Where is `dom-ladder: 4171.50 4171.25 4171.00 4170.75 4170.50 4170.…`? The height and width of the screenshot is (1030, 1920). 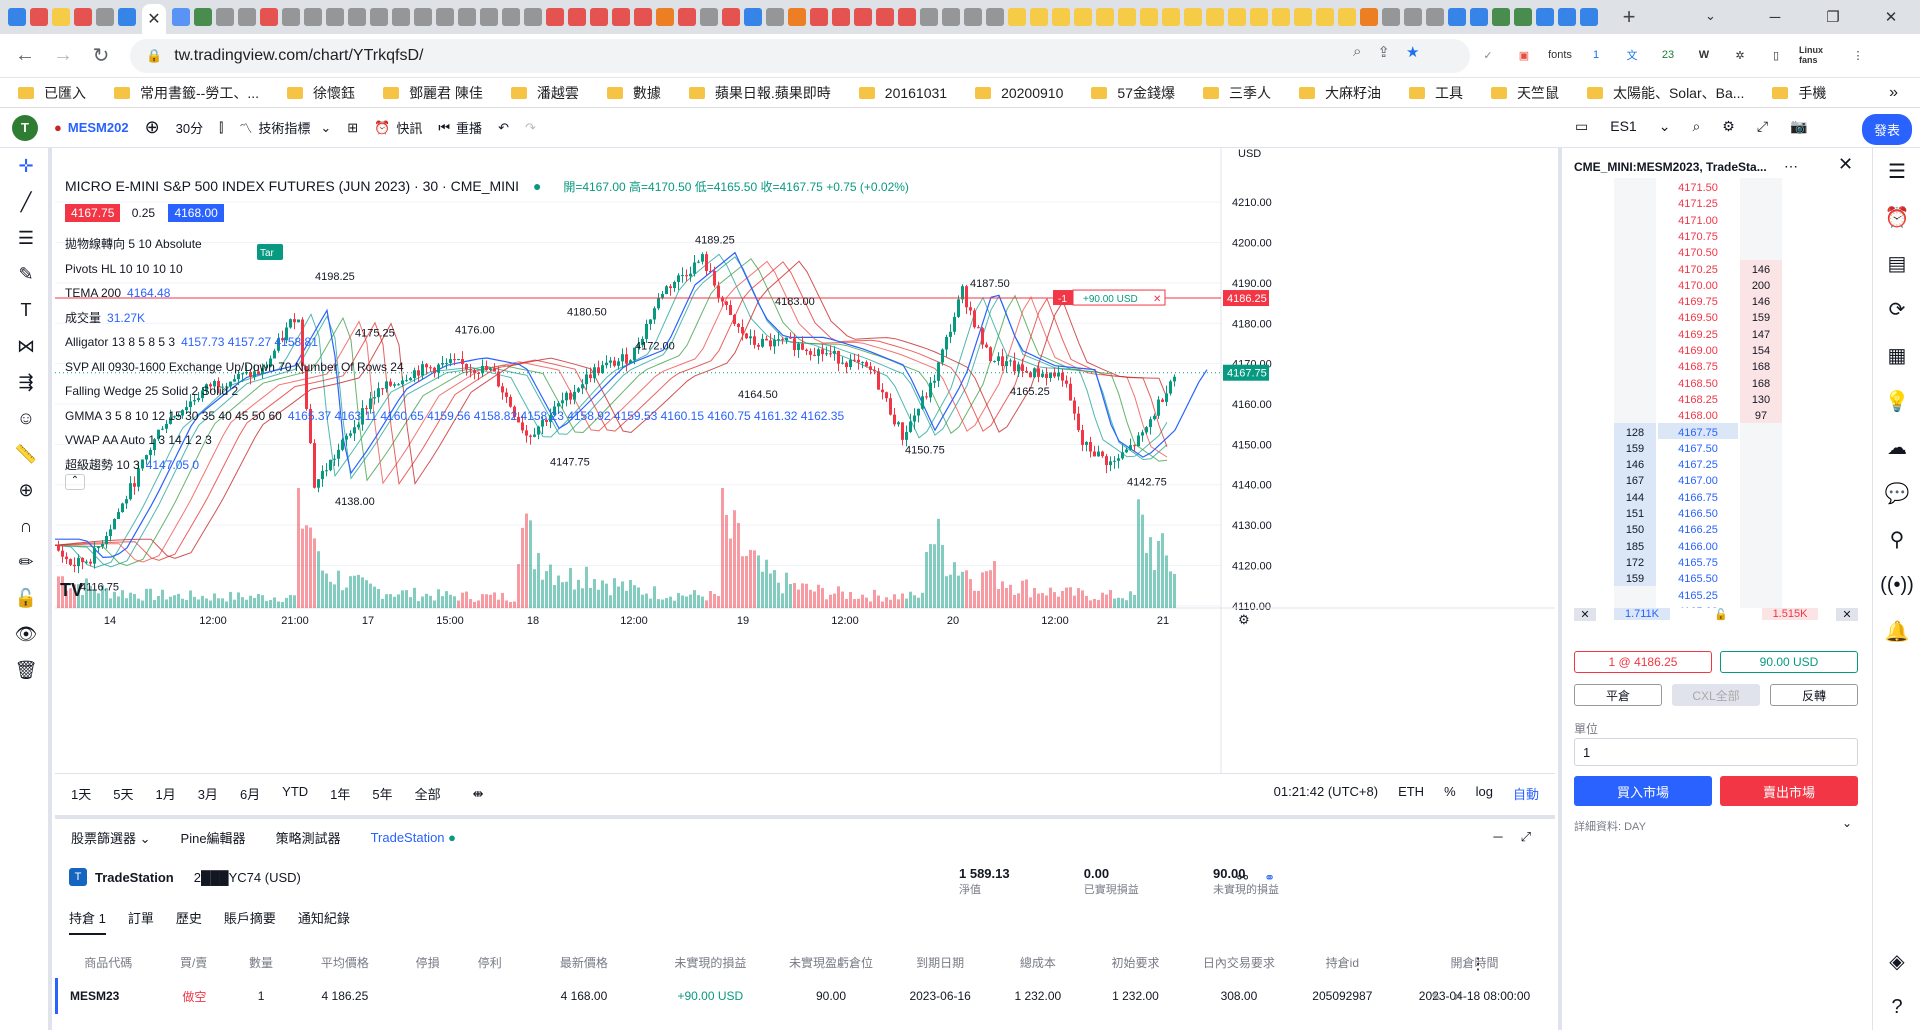
dom-ladder: 4171.50 4171.25 4171.00 4170.75 4170.50 4170.… is located at coordinates (1716, 393).